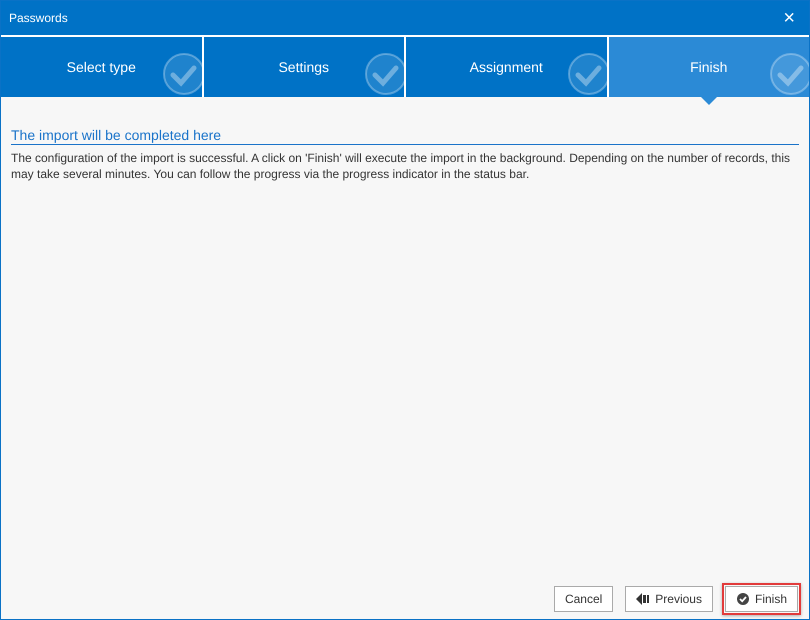 This screenshot has height=620, width=810. Describe the element at coordinates (401, 166) in the screenshot. I see `description-text: The configuration of the import is successful. A click on 'Finish' will execute the import in the background. Depending on the number of records, this may take several minutes. You can follow the progress via the progress indicator in the status bar.` at that location.